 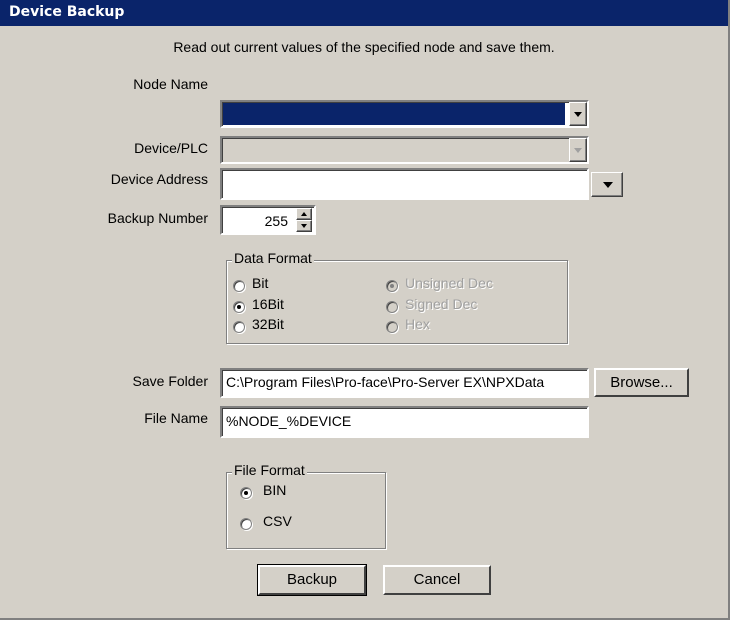 What do you see at coordinates (441, 304) in the screenshot?
I see `radio-signed-dec-label: Signed Dec` at bounding box center [441, 304].